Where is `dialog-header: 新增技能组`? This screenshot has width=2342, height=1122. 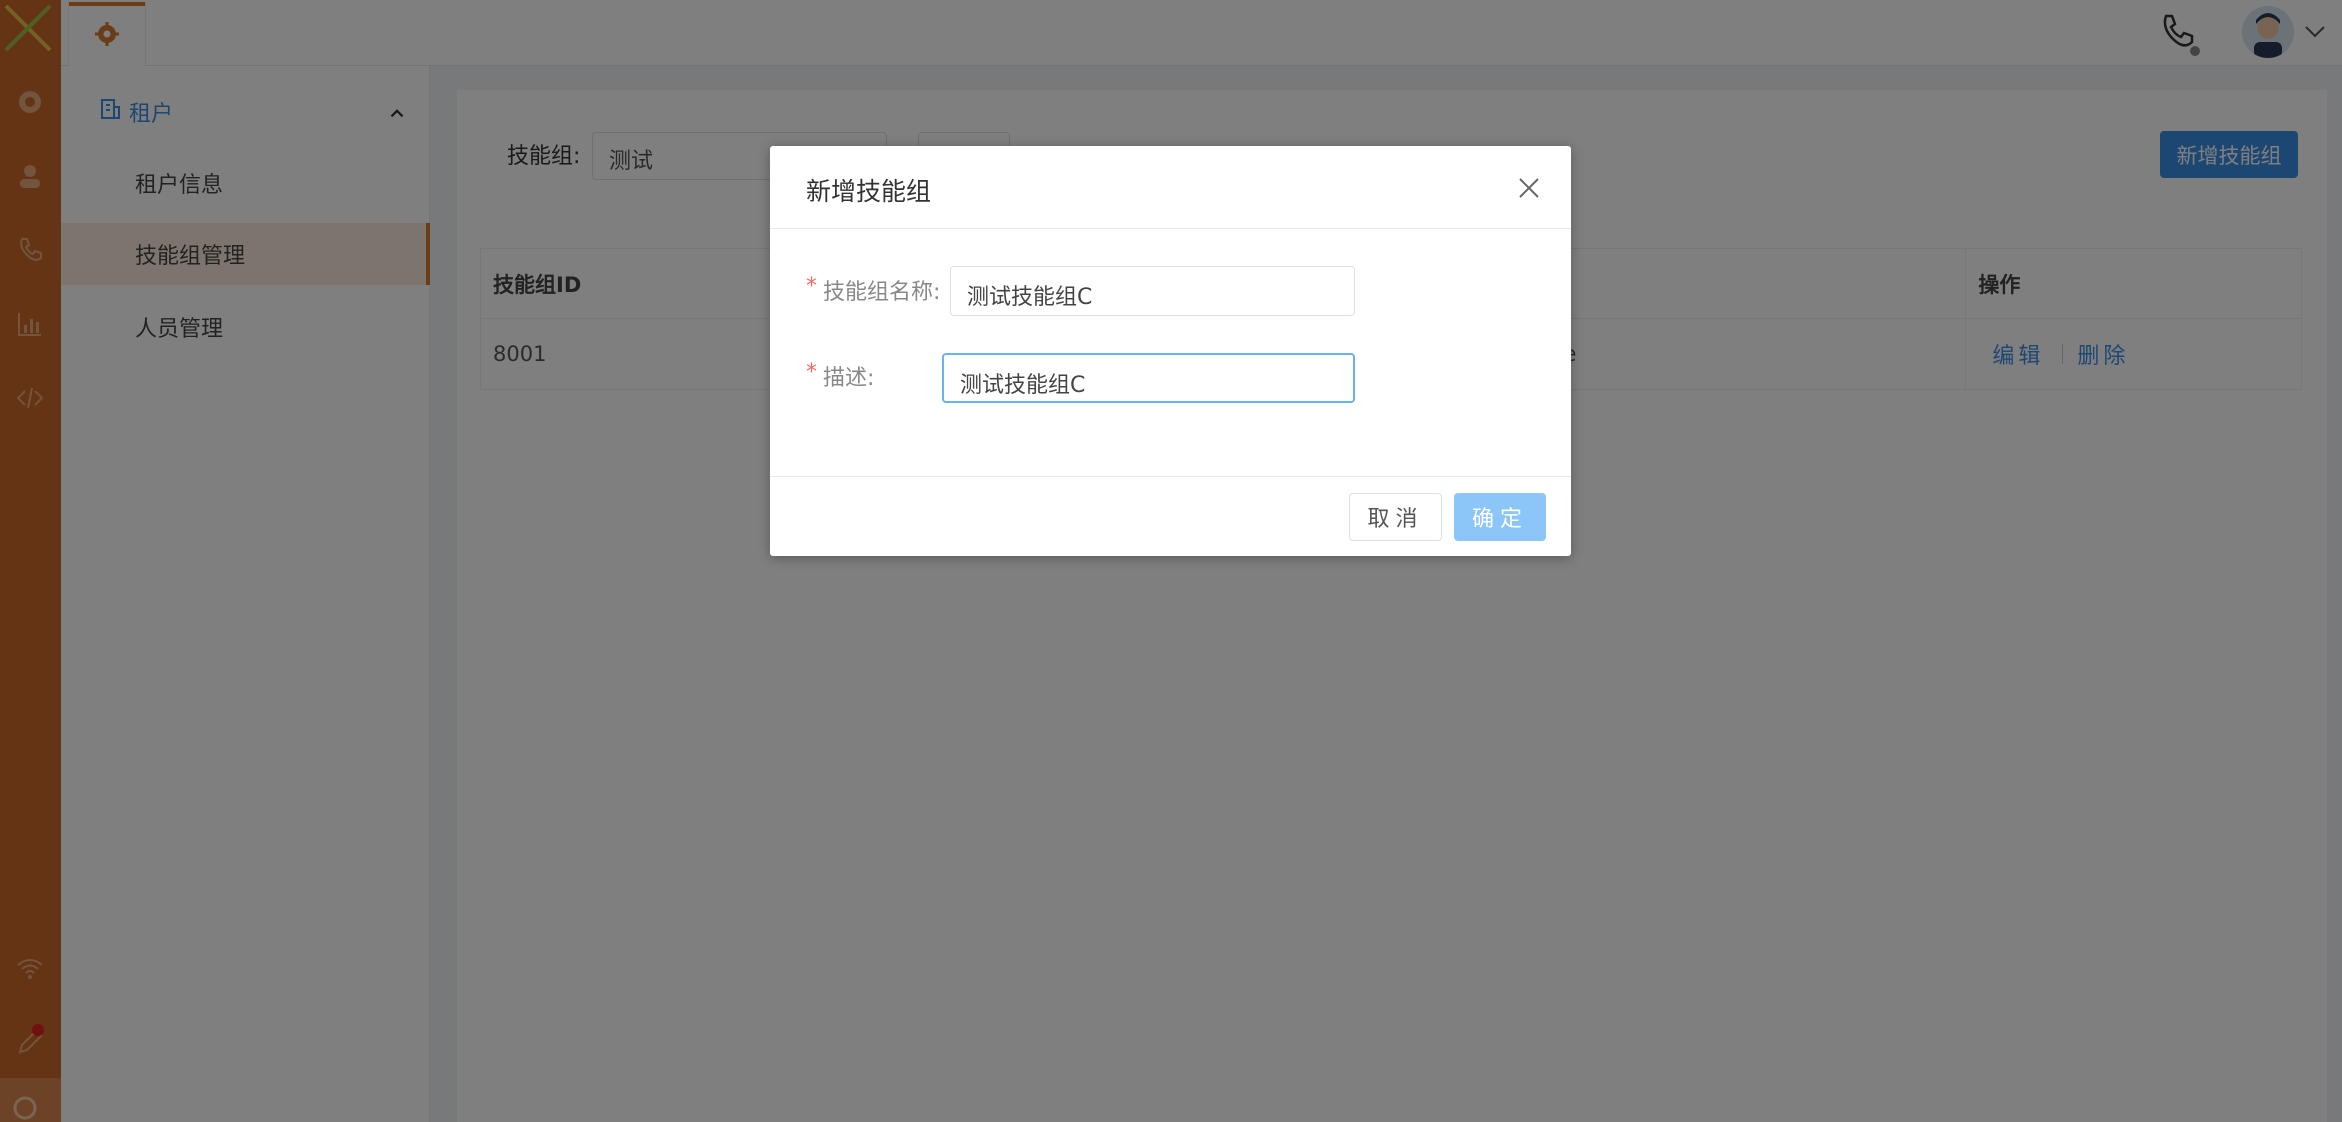 dialog-header: 新增技能组 is located at coordinates (1170, 187).